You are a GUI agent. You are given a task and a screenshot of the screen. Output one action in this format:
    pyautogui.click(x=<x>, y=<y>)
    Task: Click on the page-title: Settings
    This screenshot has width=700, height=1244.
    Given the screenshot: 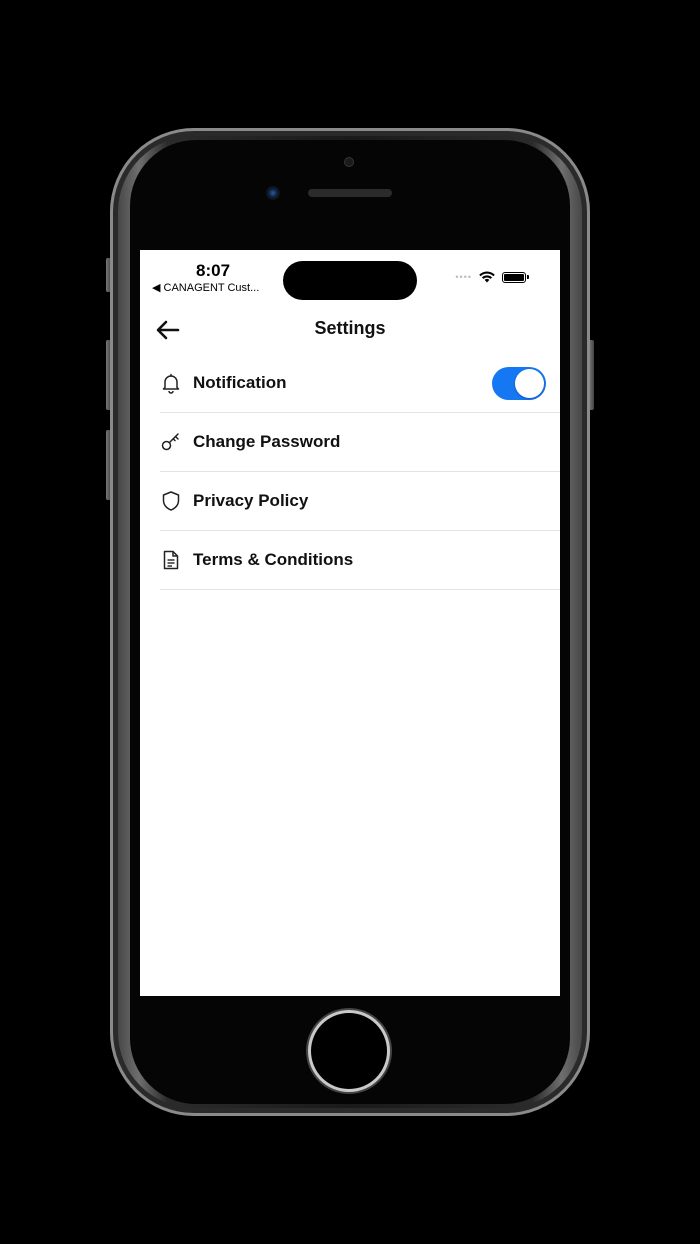 What is the action you would take?
    pyautogui.click(x=350, y=328)
    